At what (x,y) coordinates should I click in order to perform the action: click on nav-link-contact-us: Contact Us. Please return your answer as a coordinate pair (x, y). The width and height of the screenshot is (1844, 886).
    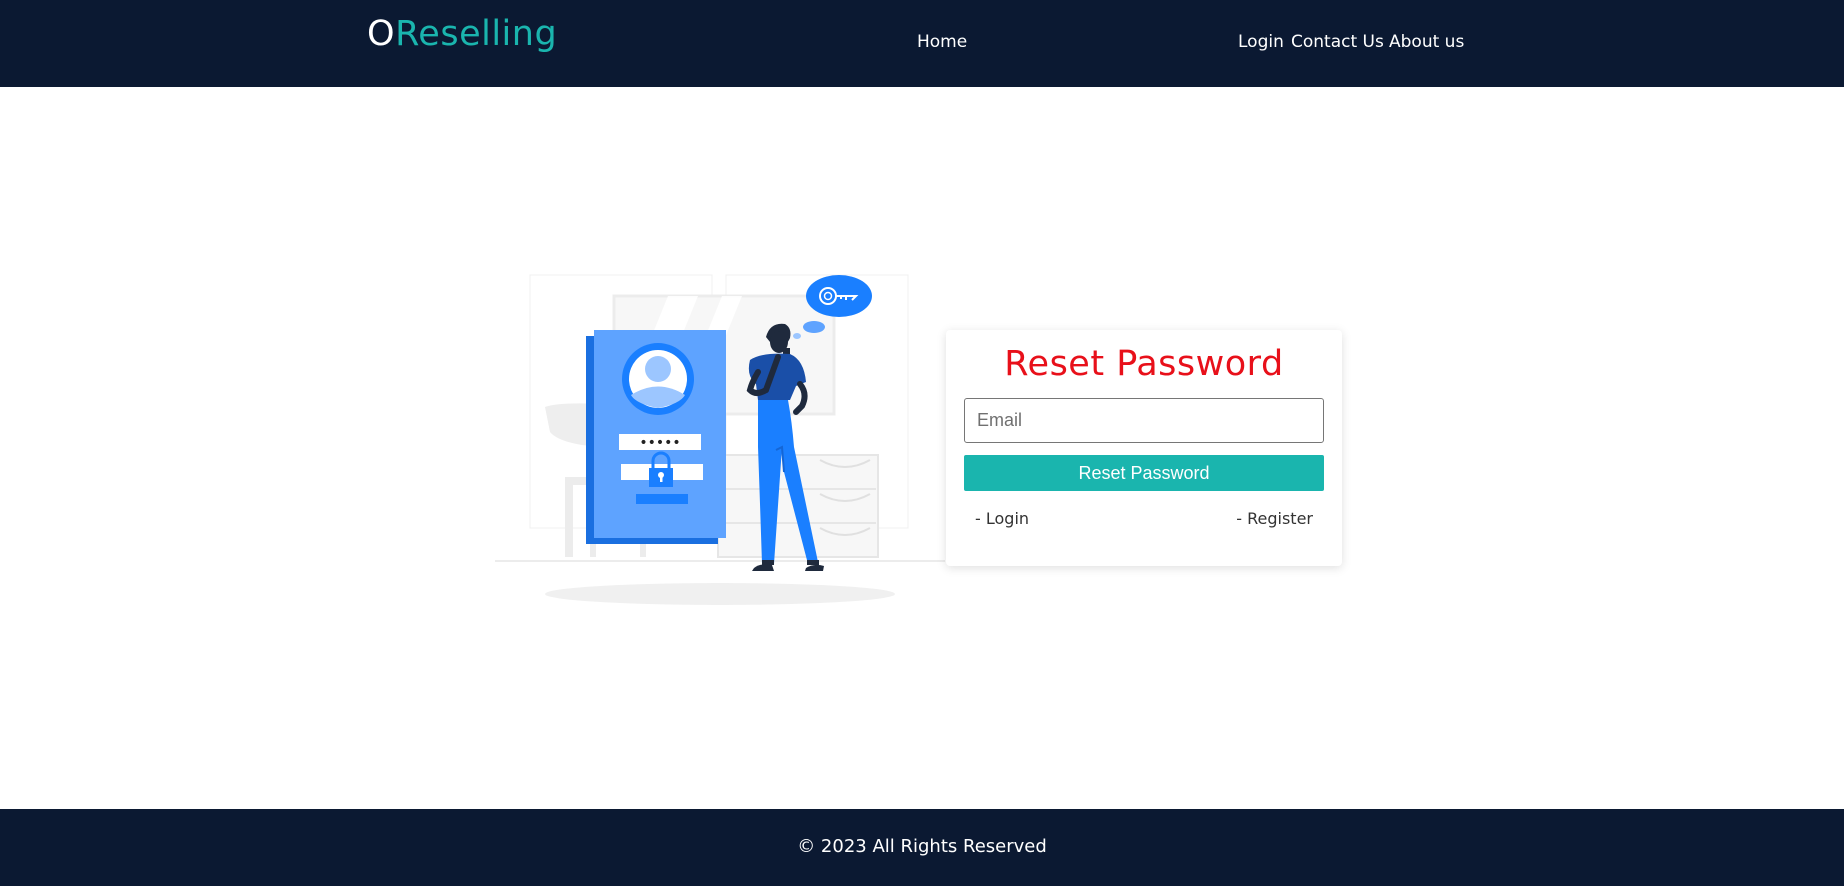
    Looking at the image, I should click on (1337, 42).